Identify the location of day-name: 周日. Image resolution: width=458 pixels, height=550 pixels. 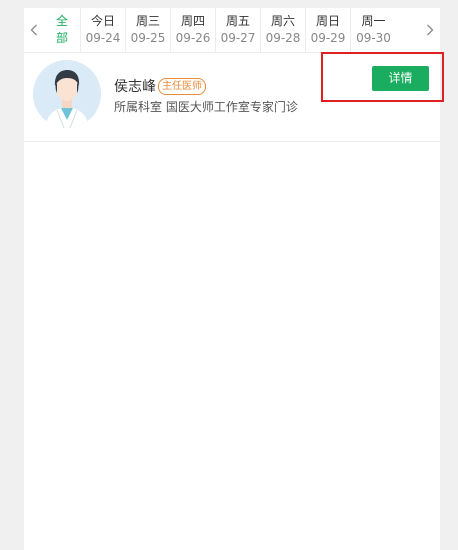
(327, 21).